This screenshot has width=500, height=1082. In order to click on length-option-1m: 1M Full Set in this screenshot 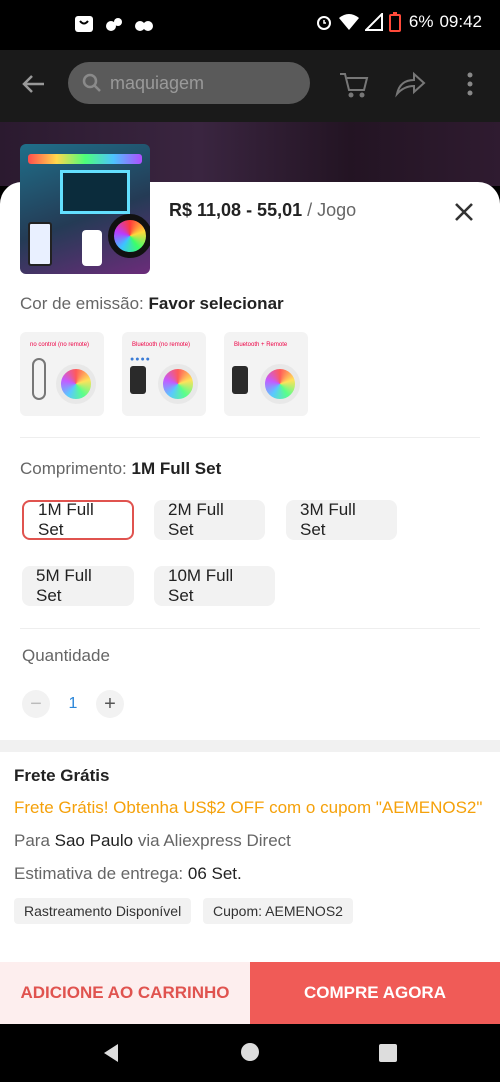, I will do `click(78, 520)`.